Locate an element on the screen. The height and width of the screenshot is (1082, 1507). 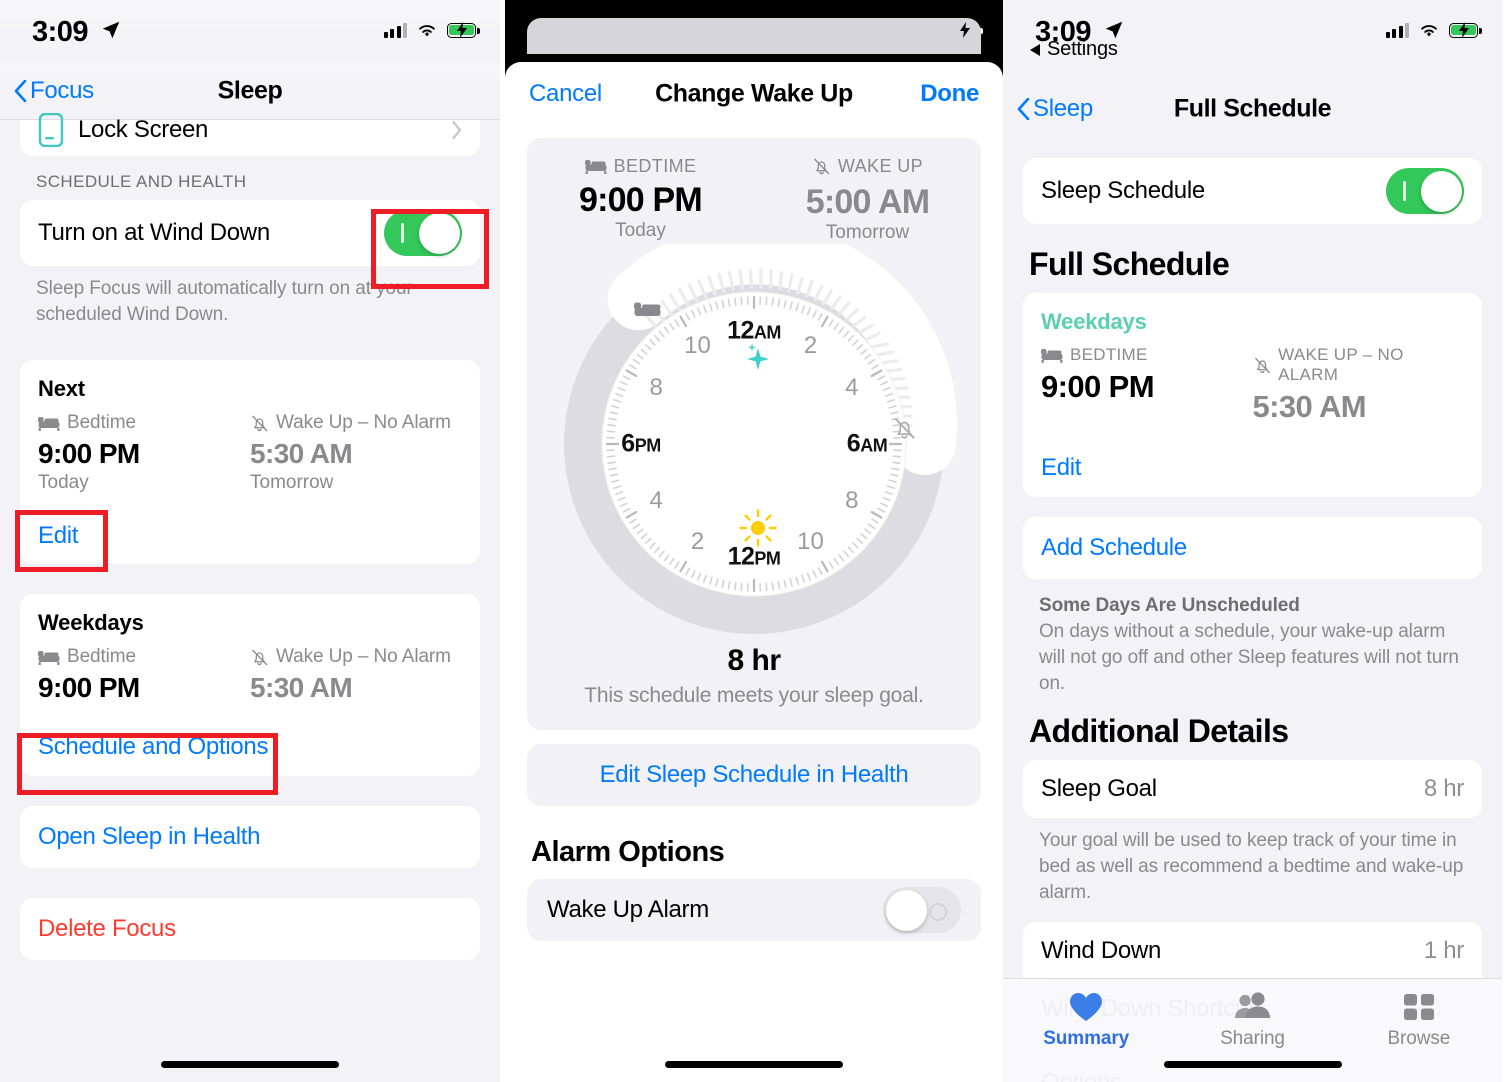
caption-text: WAKE UP is located at coordinates (880, 166).